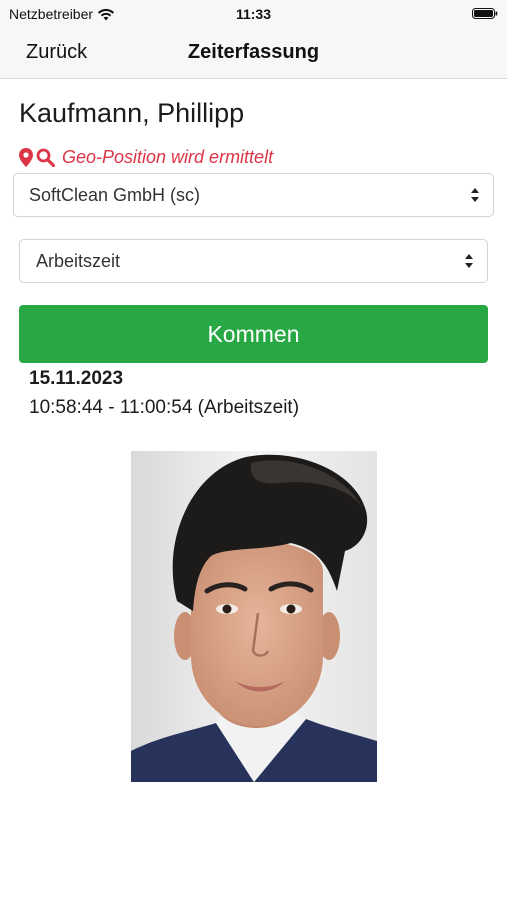  I want to click on kommen-button: Kommen, so click(253, 334).